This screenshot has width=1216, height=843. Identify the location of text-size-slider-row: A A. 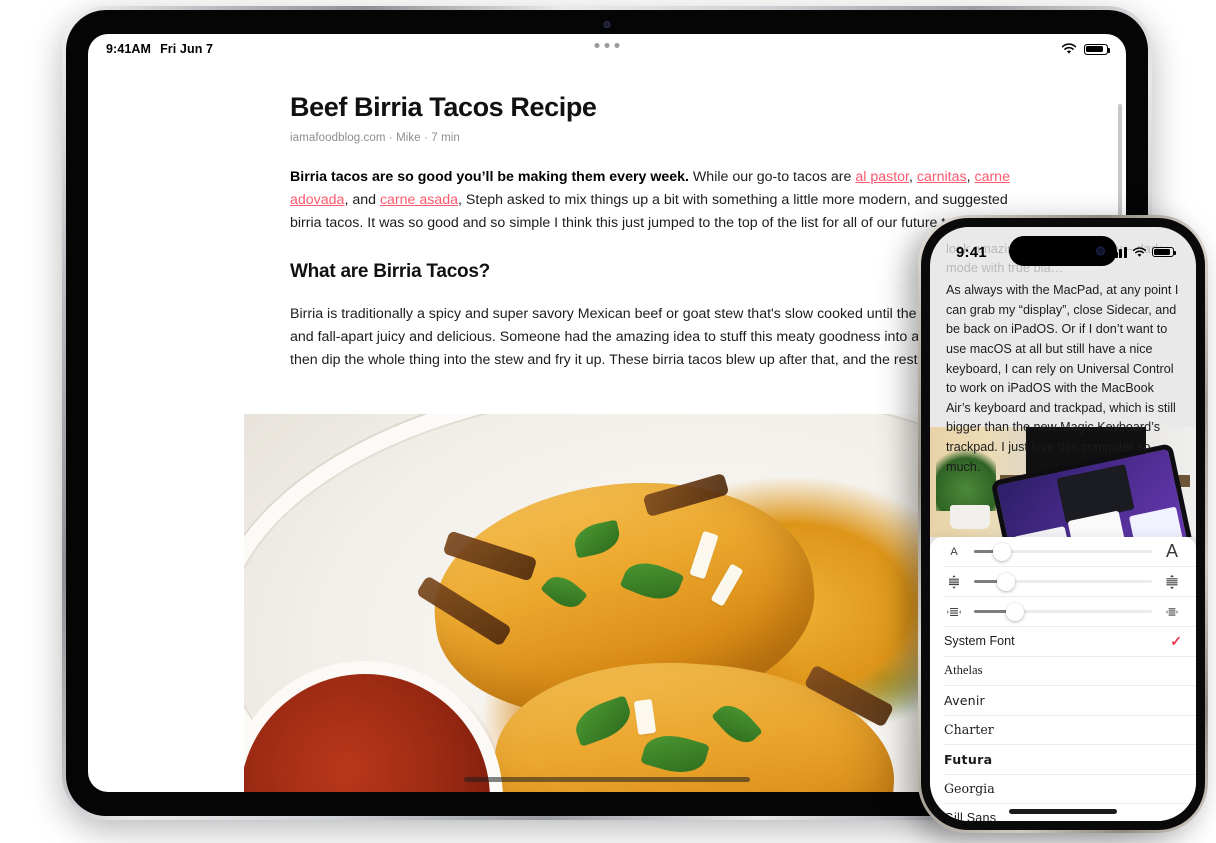
(1063, 551).